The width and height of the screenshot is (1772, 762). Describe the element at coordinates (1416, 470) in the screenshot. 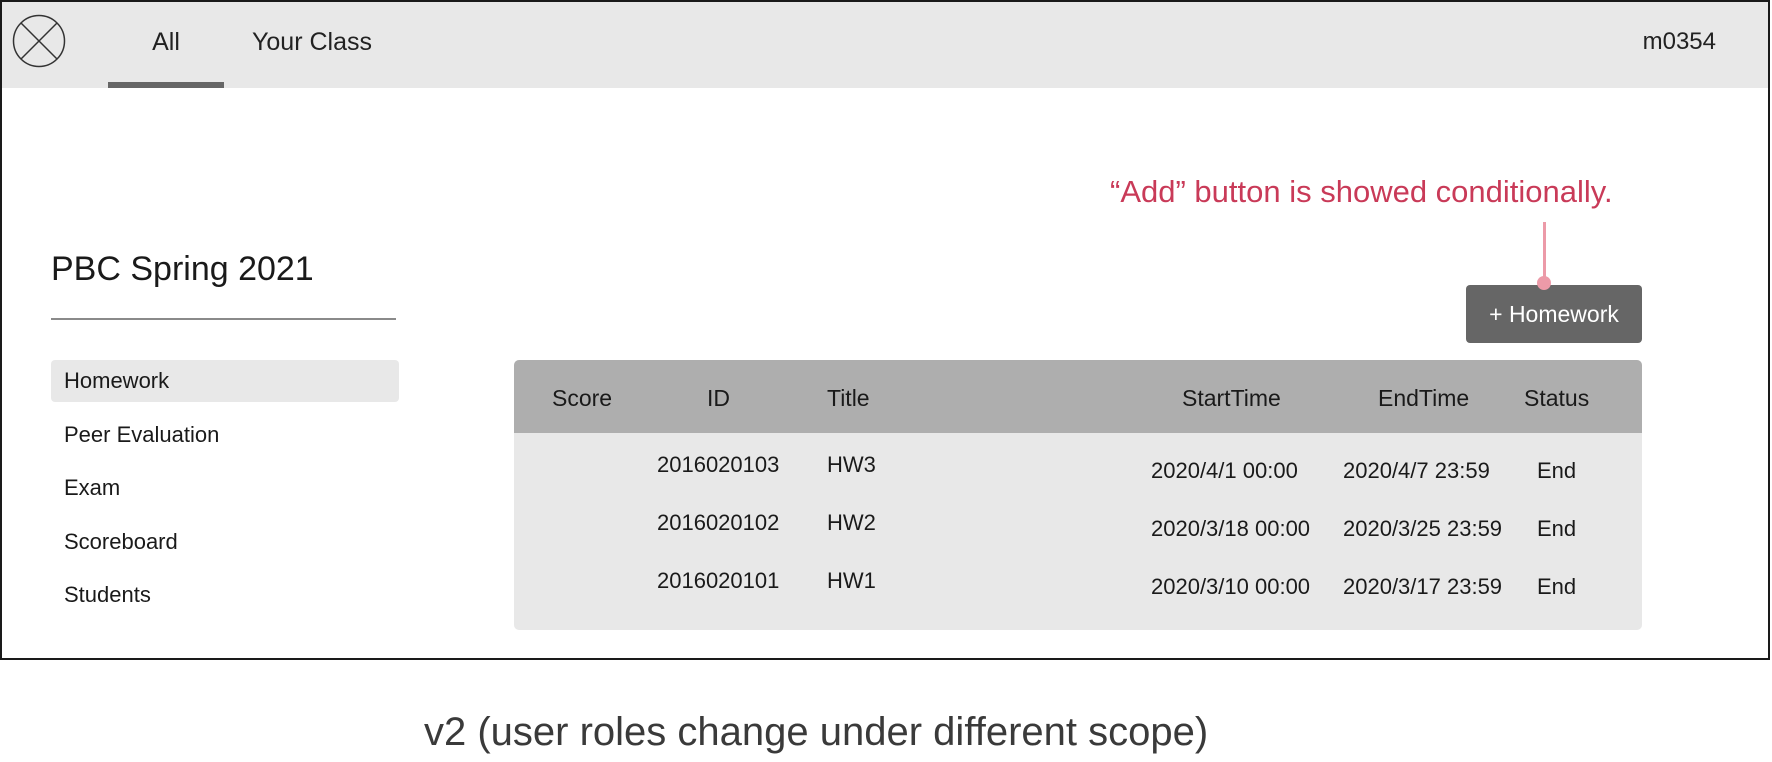

I see `cell-end-time: 2020/4/7 23:59` at that location.